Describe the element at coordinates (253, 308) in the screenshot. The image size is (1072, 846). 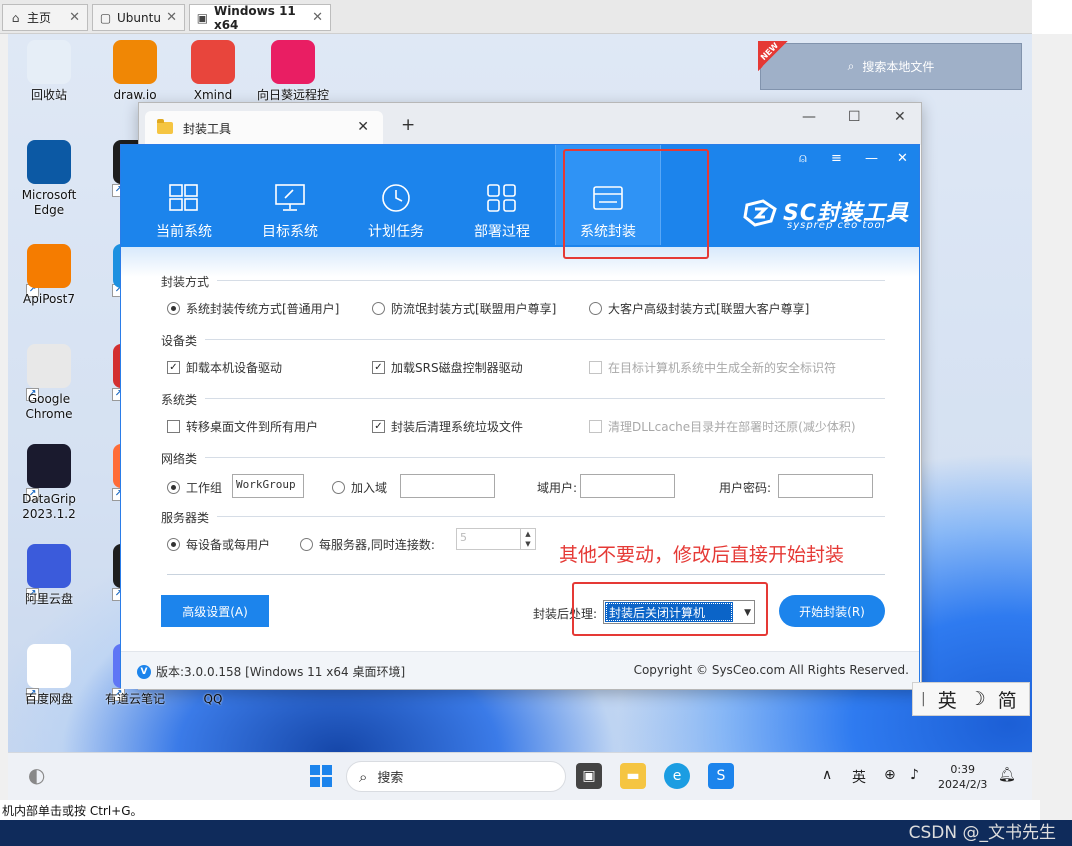
I see `radio-package-traditional: 系统封装传统方式[普通用户]` at that location.